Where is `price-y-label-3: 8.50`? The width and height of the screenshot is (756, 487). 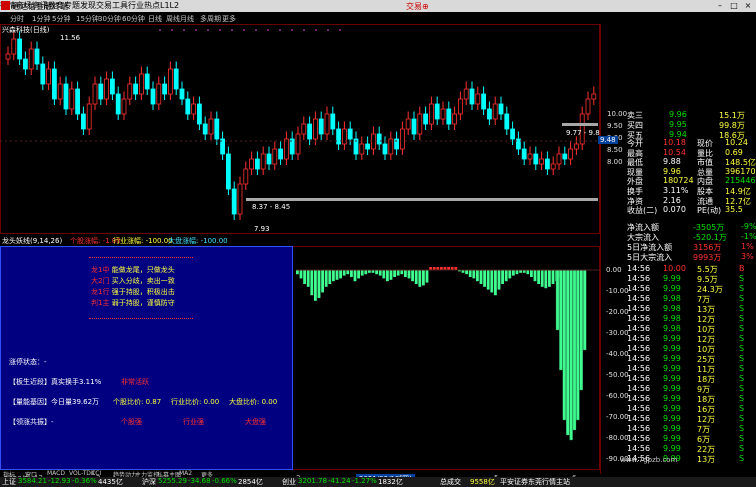 price-y-label-3: 8.50 is located at coordinates (615, 150).